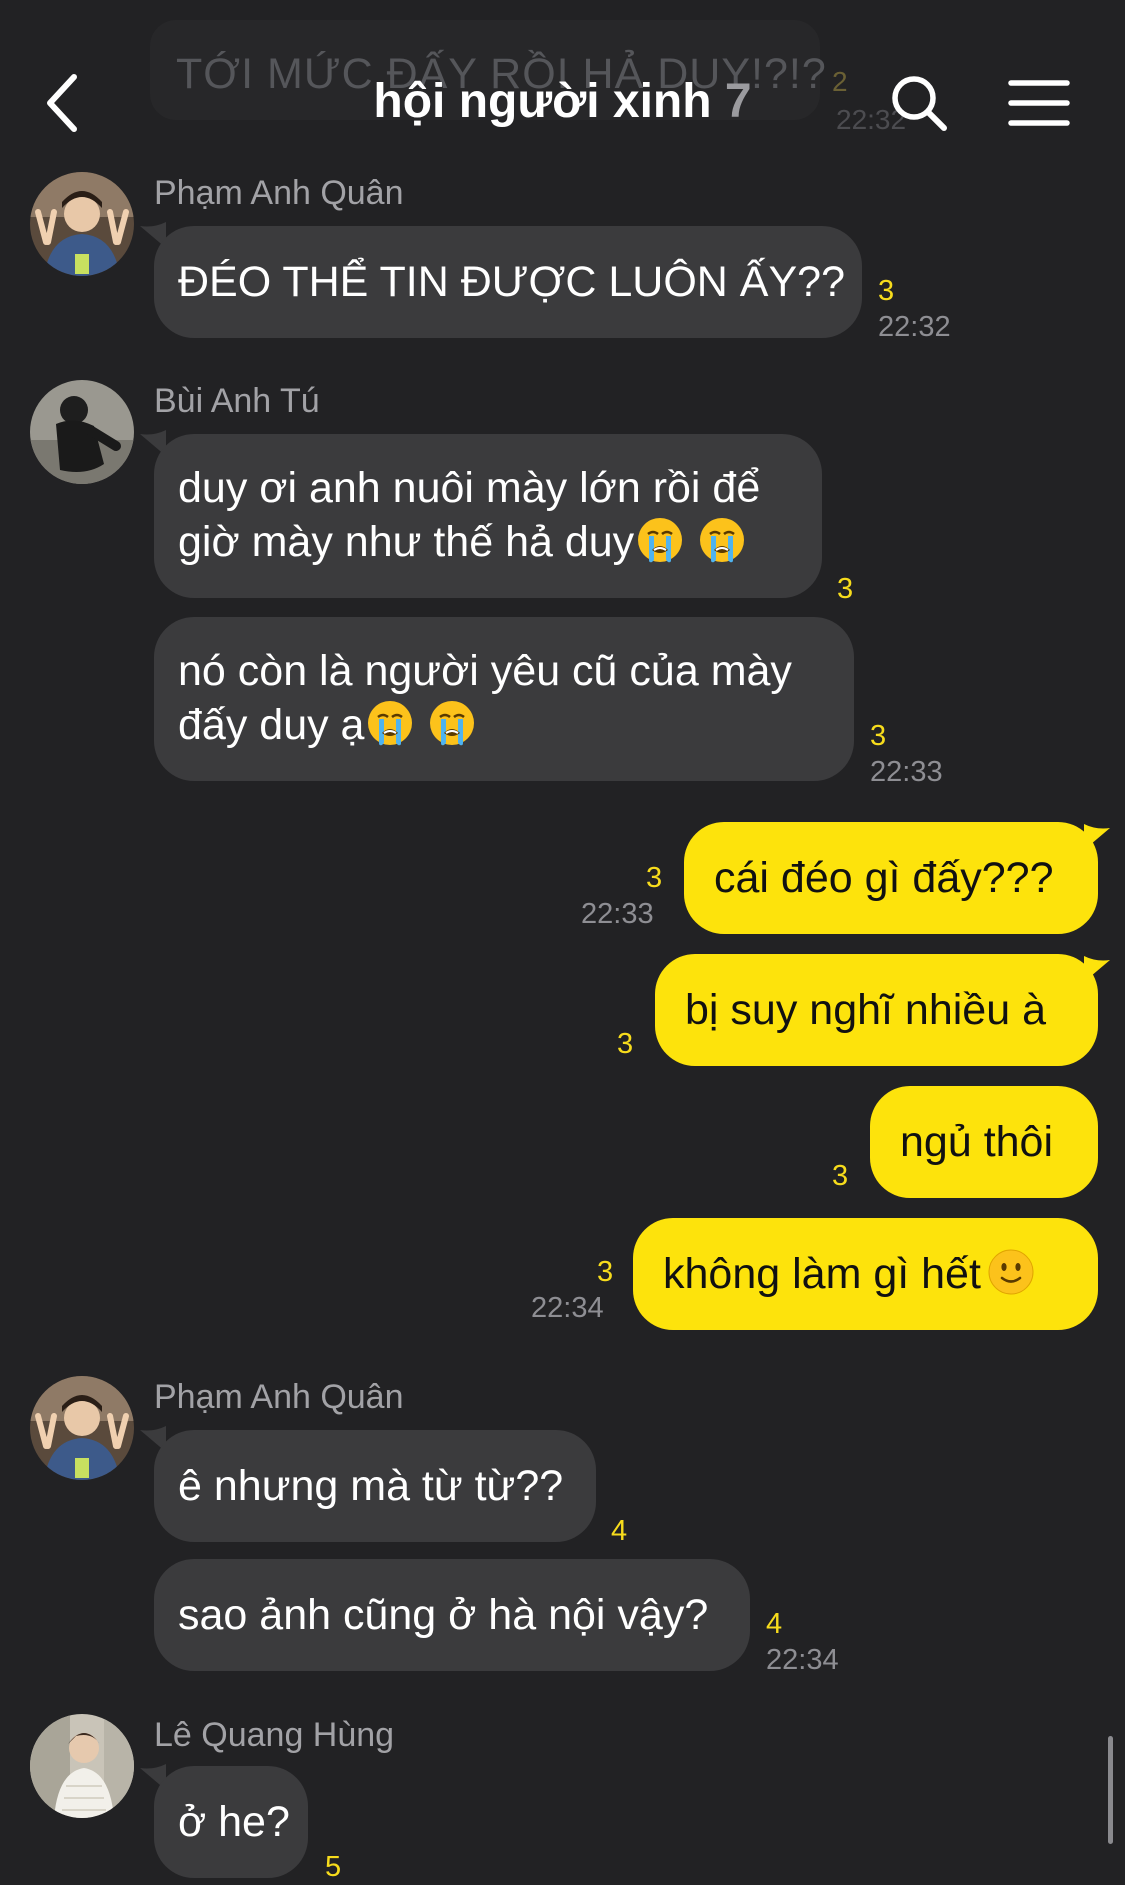 The height and width of the screenshot is (1885, 1125). What do you see at coordinates (822, 1274) in the screenshot?
I see `message-text: không làm gì hết` at bounding box center [822, 1274].